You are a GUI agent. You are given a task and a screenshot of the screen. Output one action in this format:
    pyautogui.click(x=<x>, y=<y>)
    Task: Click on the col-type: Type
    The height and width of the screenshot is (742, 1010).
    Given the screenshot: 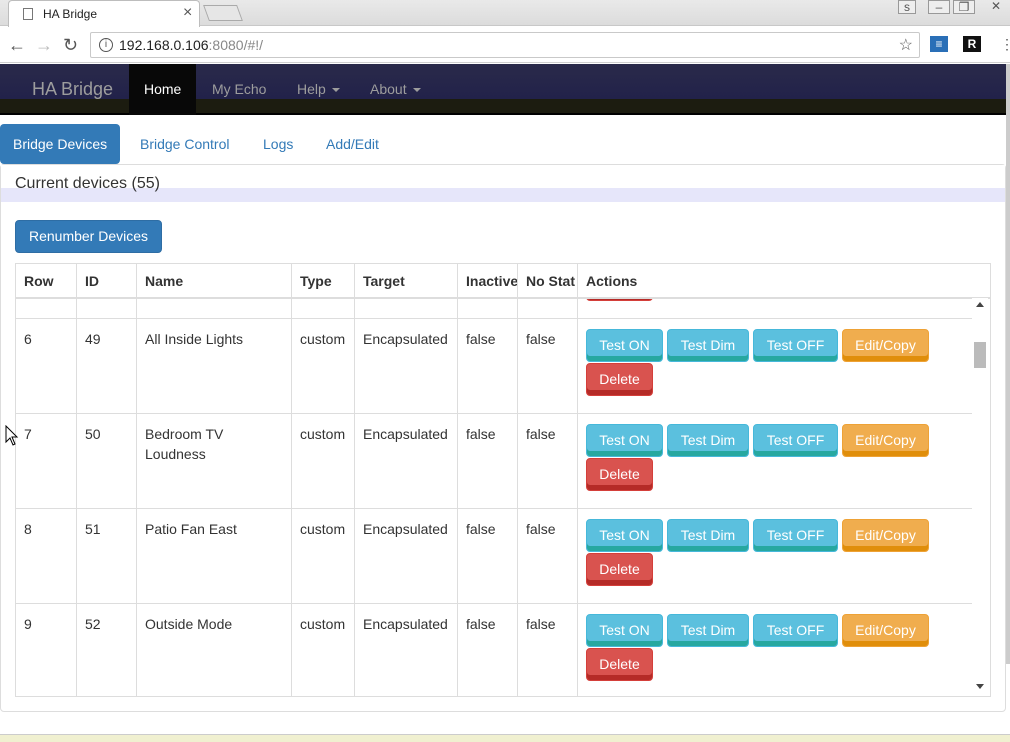 What is the action you would take?
    pyautogui.click(x=323, y=281)
    